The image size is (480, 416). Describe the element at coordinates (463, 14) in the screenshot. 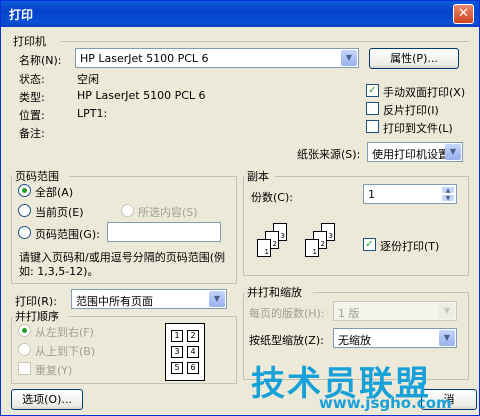

I see `close-icon: ✕` at that location.